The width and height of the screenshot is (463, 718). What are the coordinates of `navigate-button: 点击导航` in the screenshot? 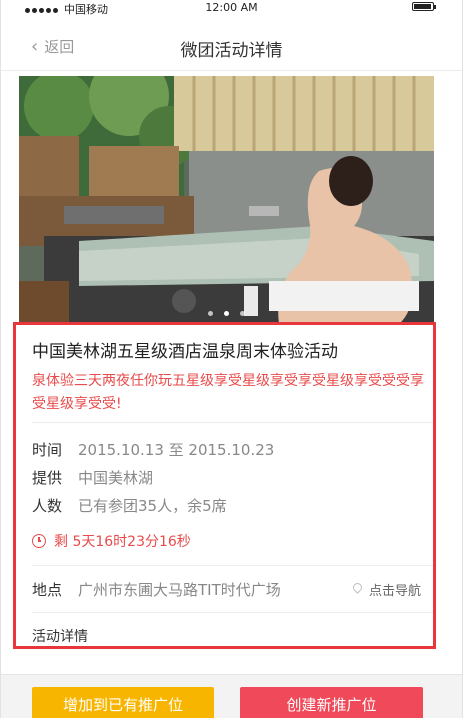 It's located at (387, 589).